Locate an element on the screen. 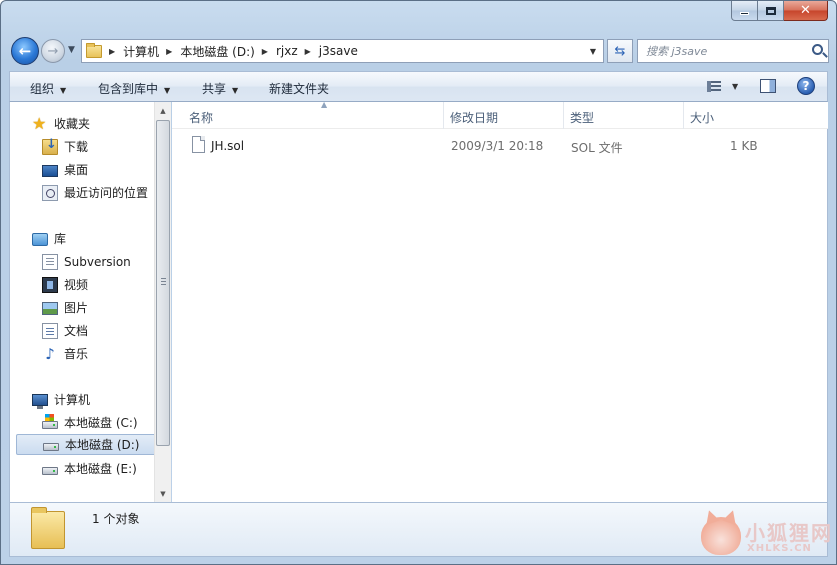 This screenshot has width=837, height=565. watermark-subtitle: XHLKS.CN is located at coordinates (779, 548).